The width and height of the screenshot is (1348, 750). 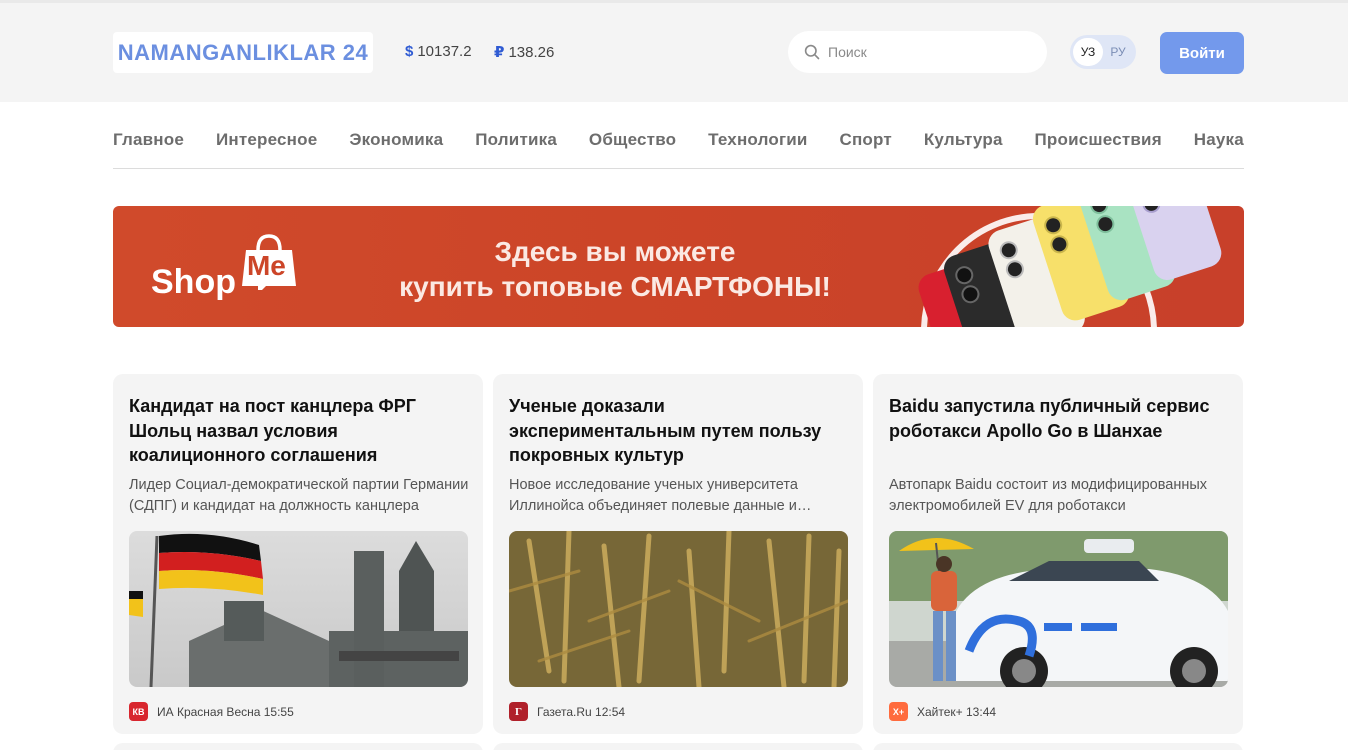 I want to click on banner-line-2: купить топовые СМАРТФОНЫ!, so click(x=615, y=286).